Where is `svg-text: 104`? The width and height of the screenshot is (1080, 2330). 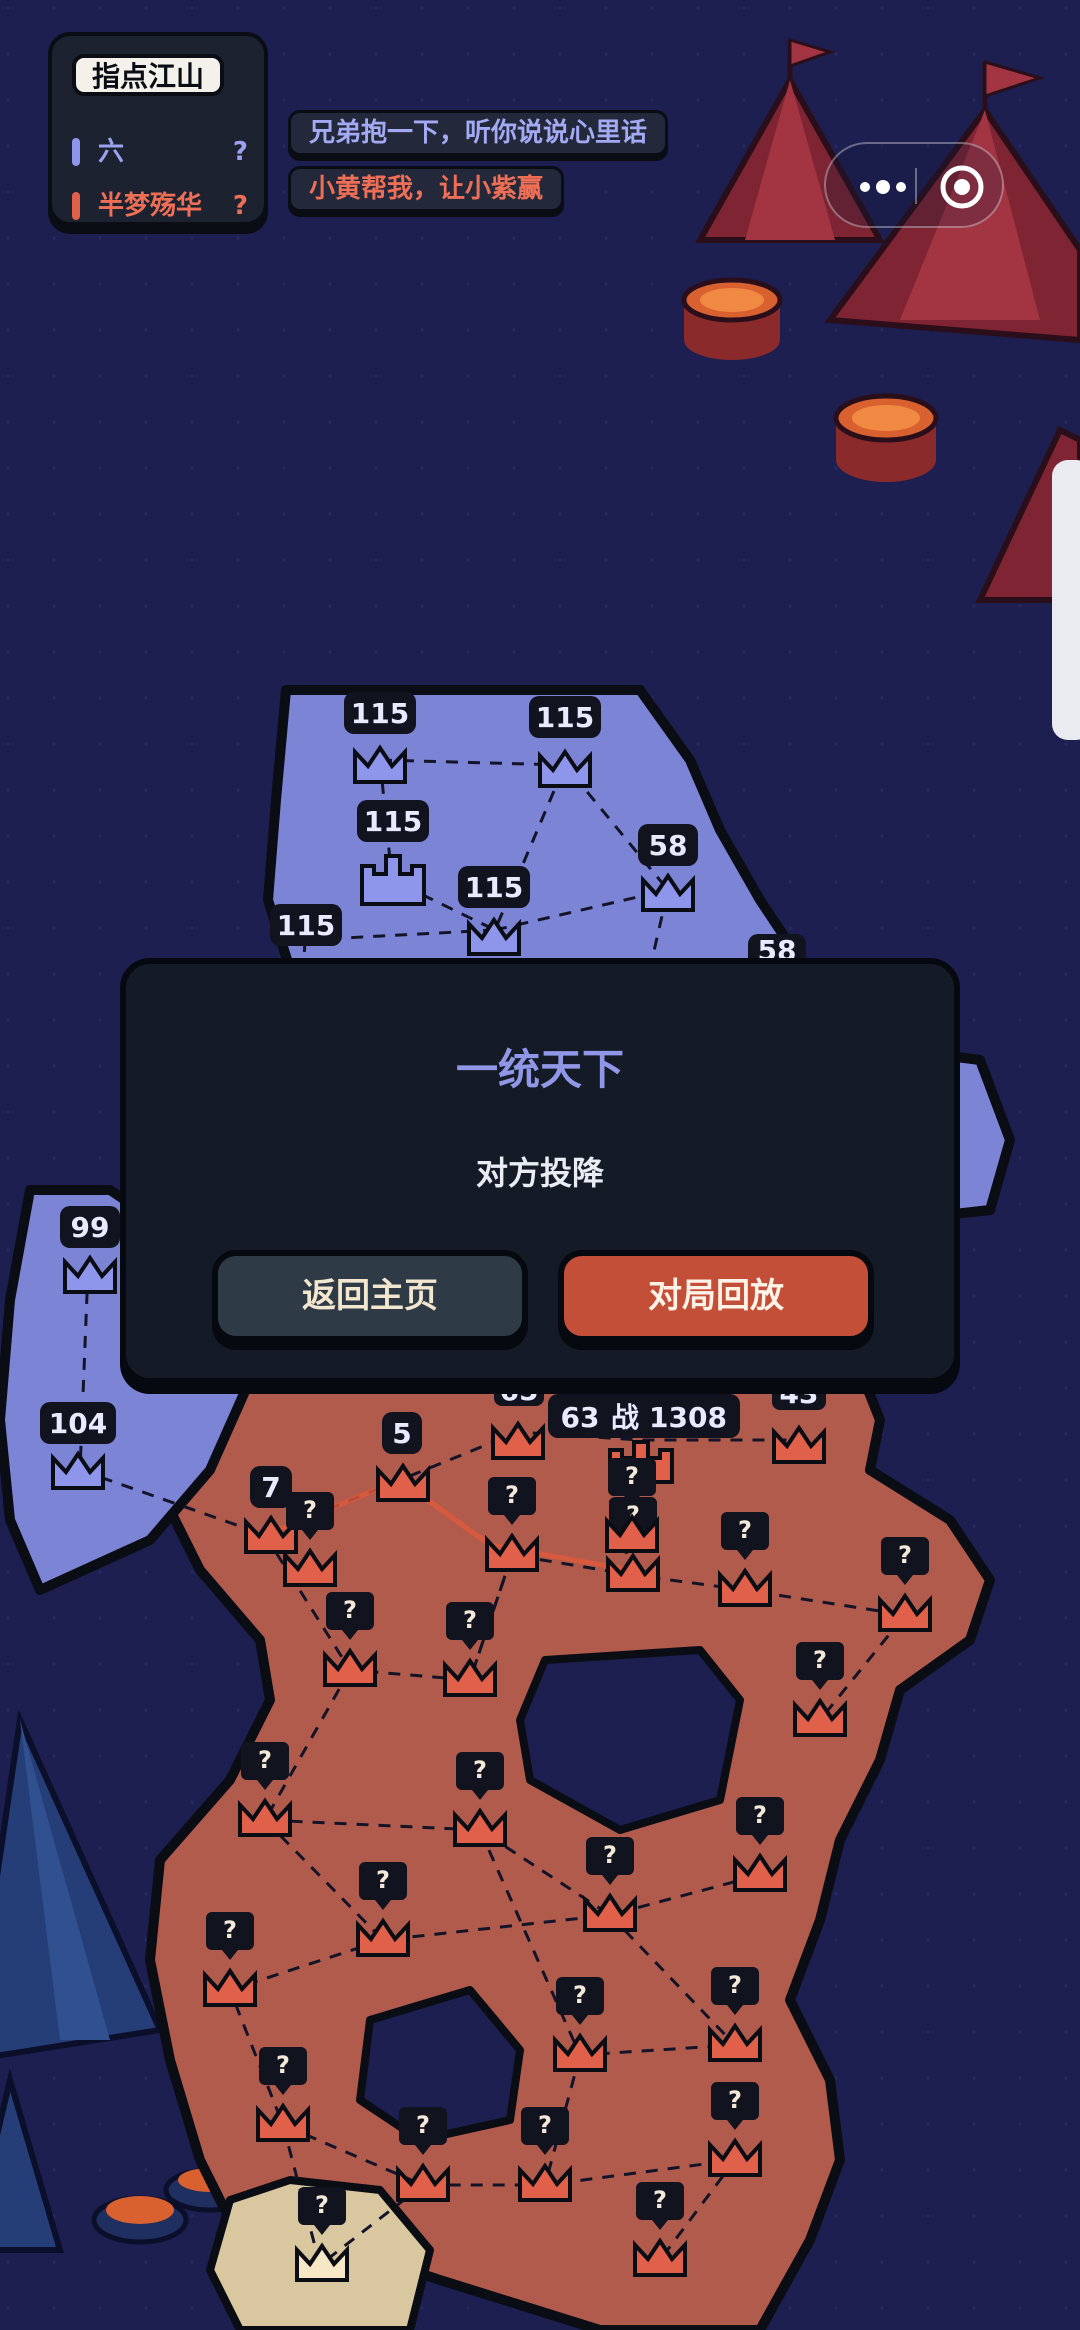 svg-text: 104 is located at coordinates (78, 1423).